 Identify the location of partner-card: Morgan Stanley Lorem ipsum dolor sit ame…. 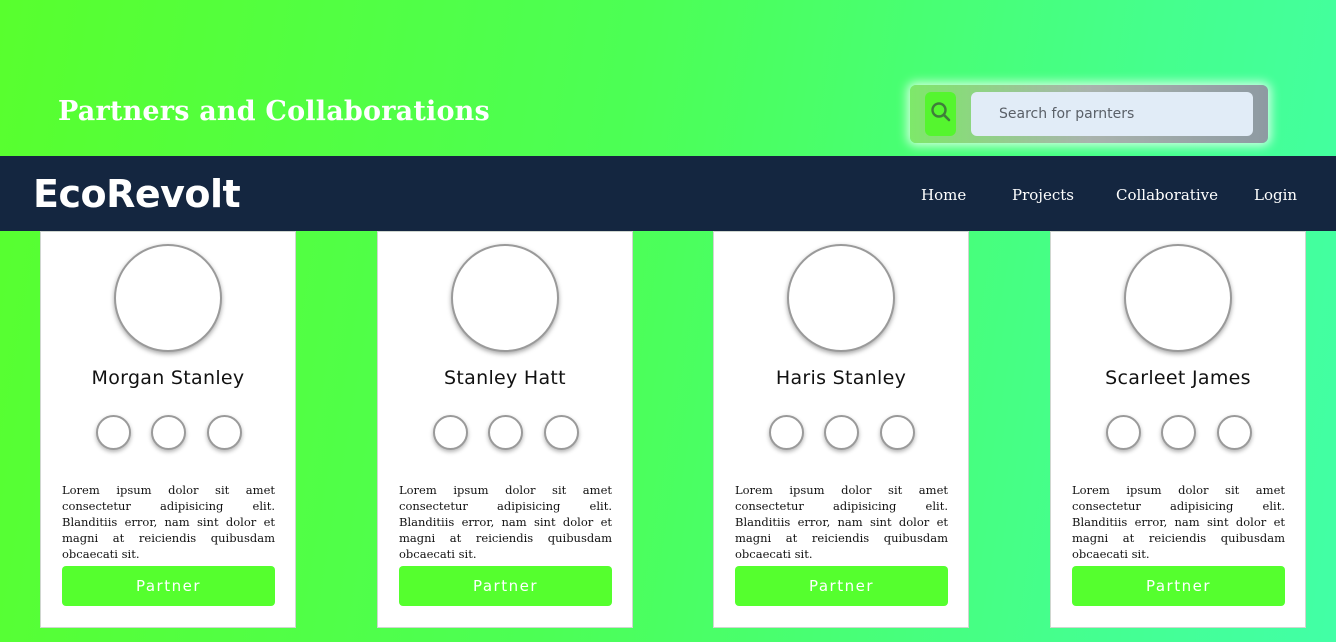
(168, 429).